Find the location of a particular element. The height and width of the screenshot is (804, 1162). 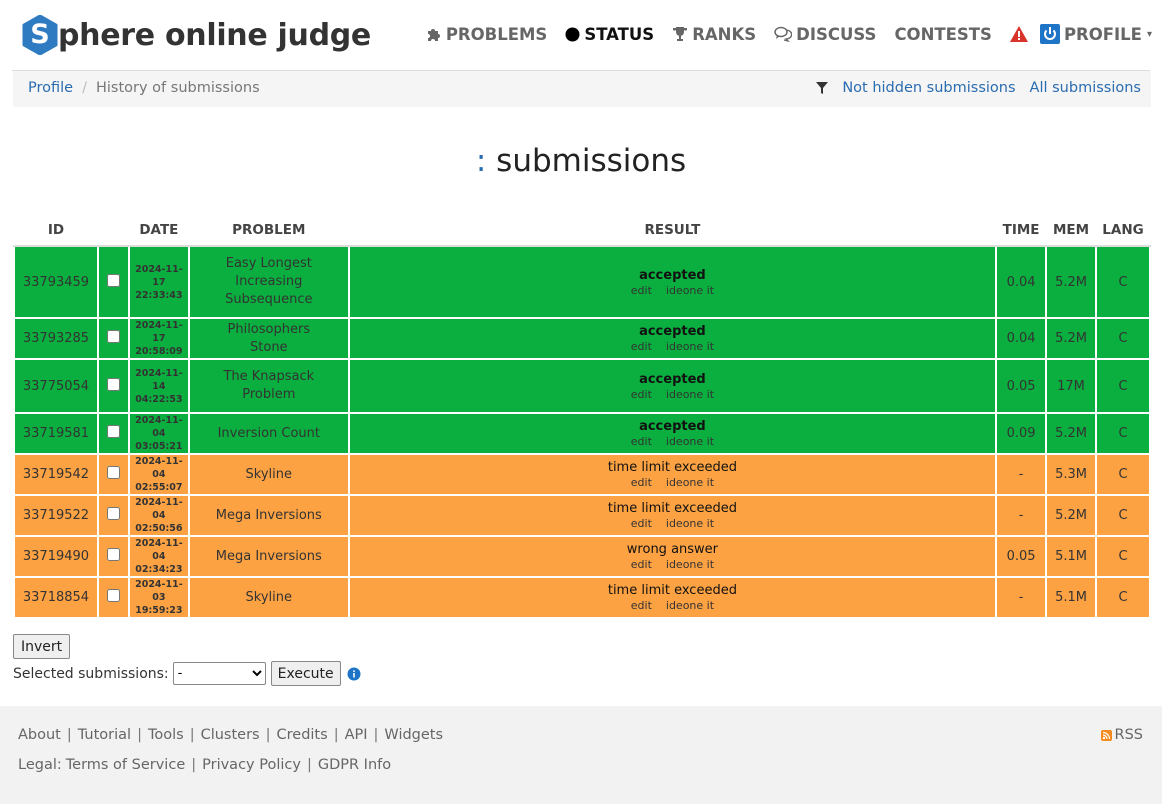

header-result: RESULT is located at coordinates (672, 230).